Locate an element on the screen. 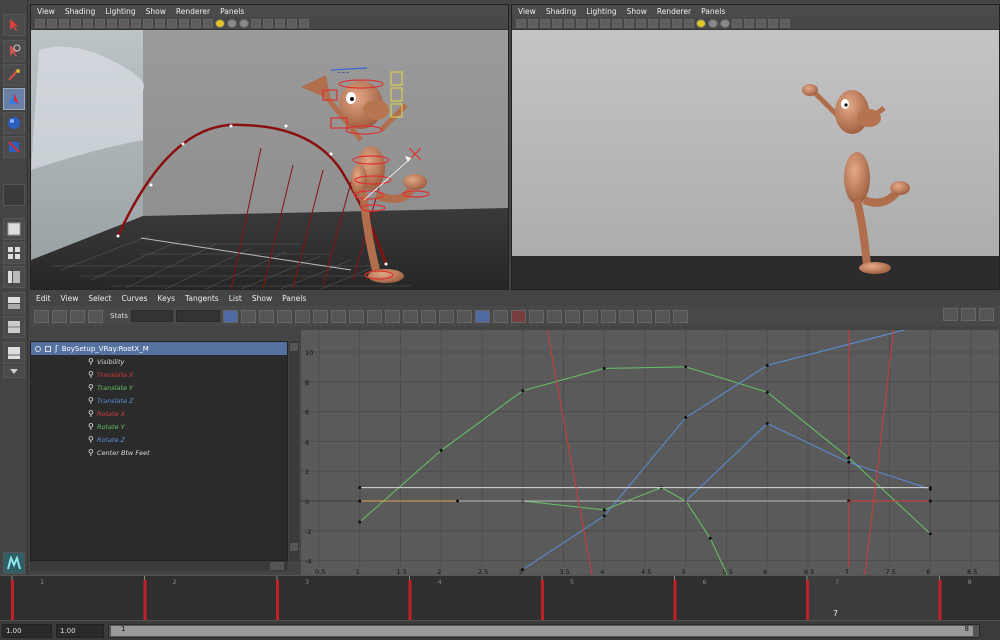  insert-keys-tool-icon is located at coordinates (59, 316).